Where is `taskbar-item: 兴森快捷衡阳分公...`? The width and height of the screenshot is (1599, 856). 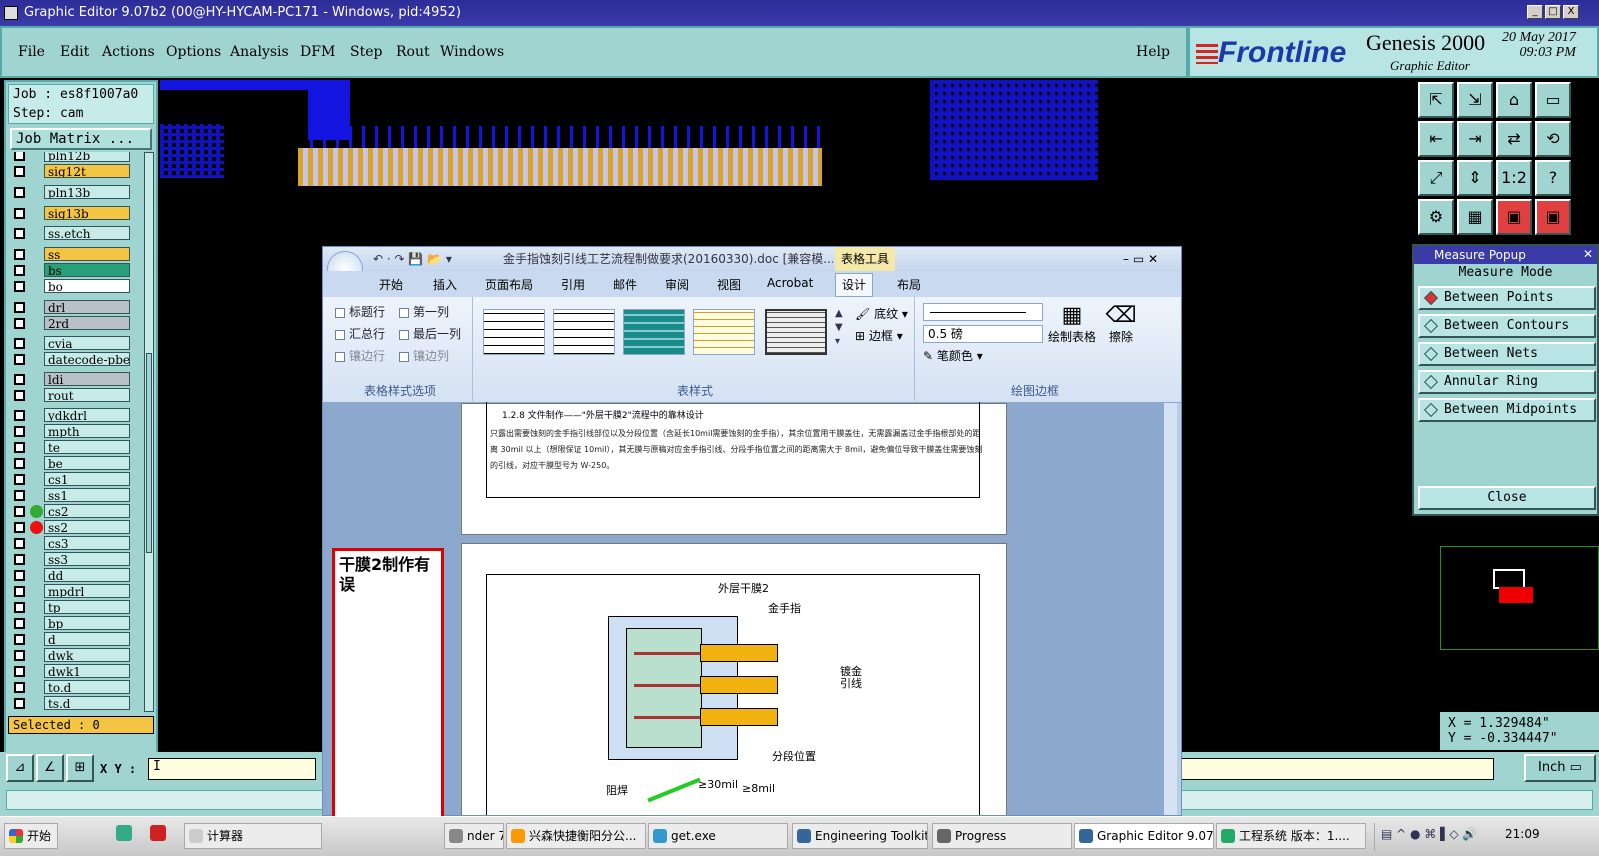
taskbar-item: 兴森快捷衡阳分公... is located at coordinates (576, 836).